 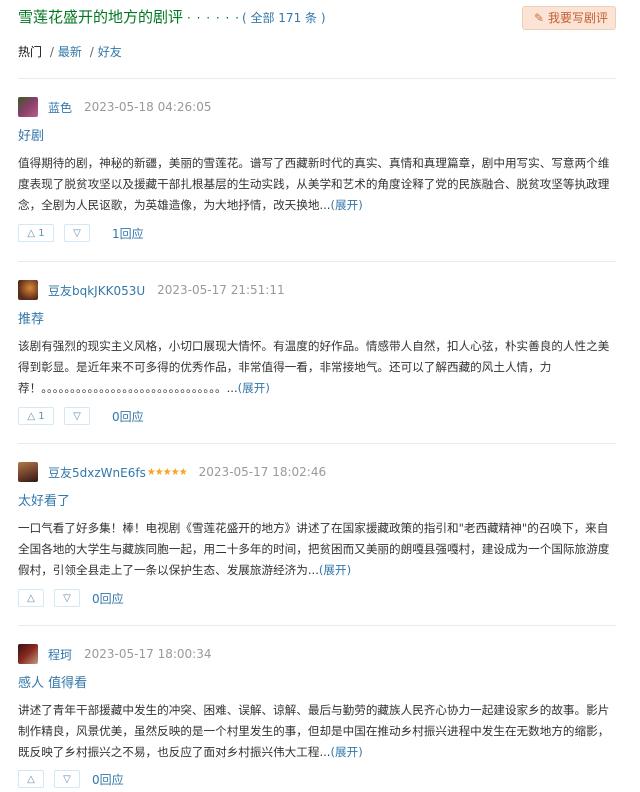 What do you see at coordinates (60, 654) in the screenshot?
I see `review-author: 程珂` at bounding box center [60, 654].